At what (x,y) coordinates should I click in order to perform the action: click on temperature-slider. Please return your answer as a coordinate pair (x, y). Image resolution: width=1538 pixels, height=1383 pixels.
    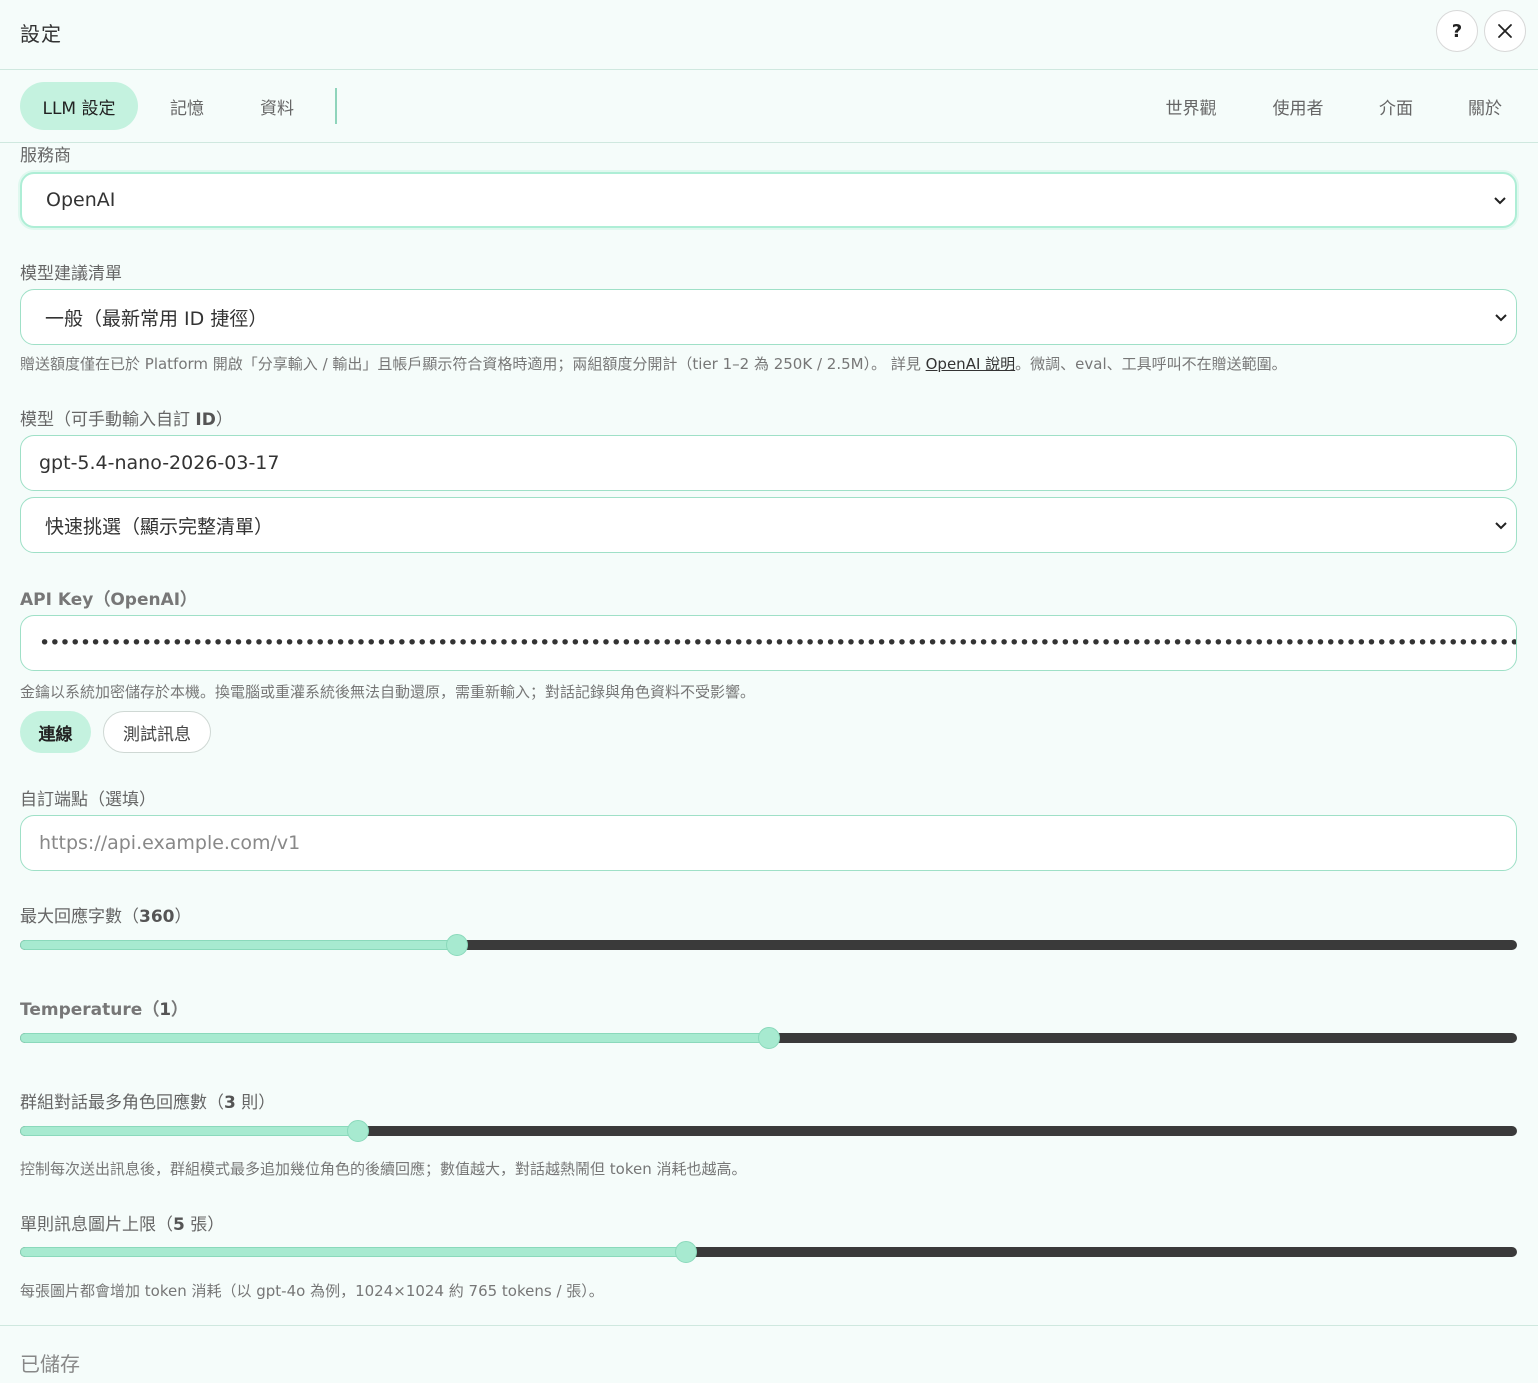
    Looking at the image, I should click on (768, 1038).